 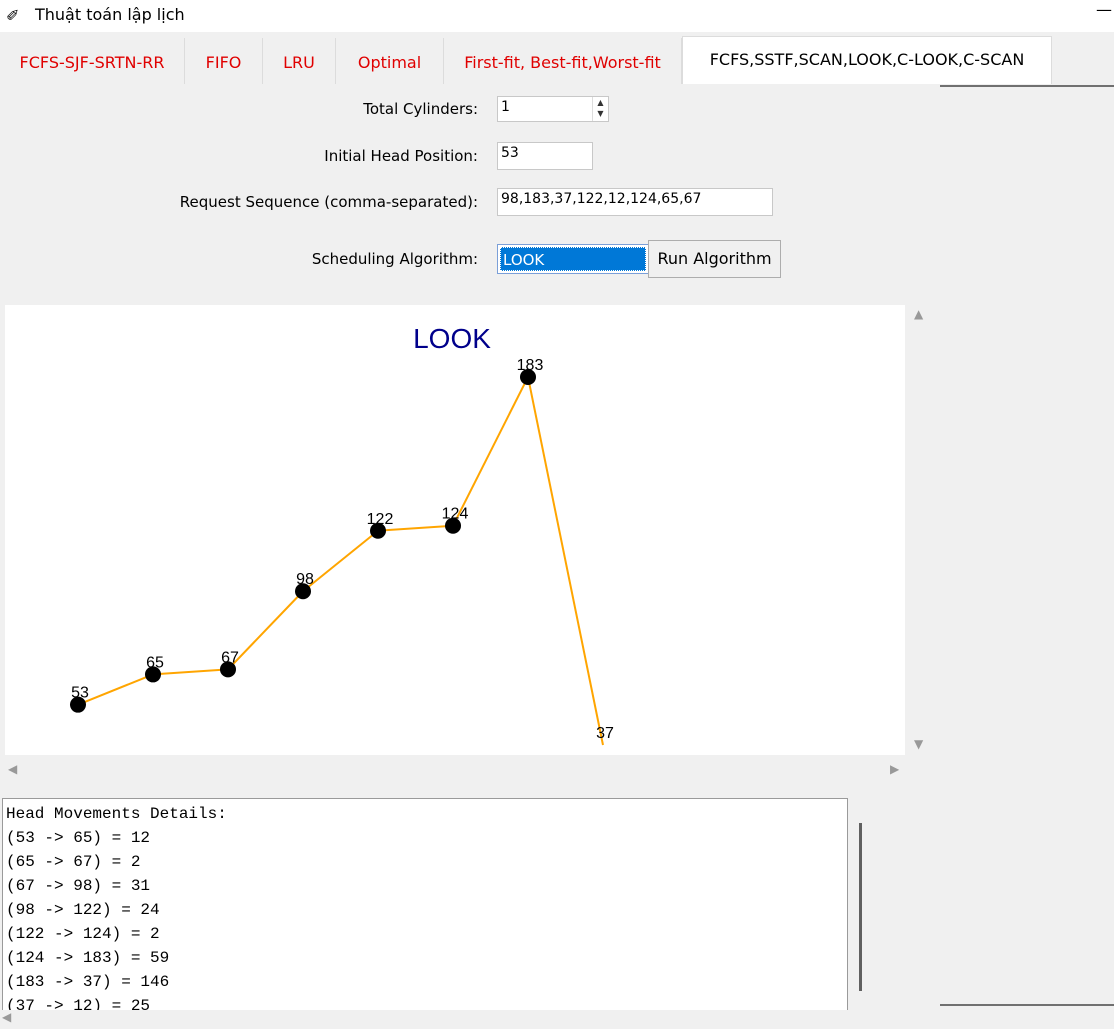 What do you see at coordinates (78, 838) in the screenshot?
I see `details-line: (53 -> 65) = 12` at bounding box center [78, 838].